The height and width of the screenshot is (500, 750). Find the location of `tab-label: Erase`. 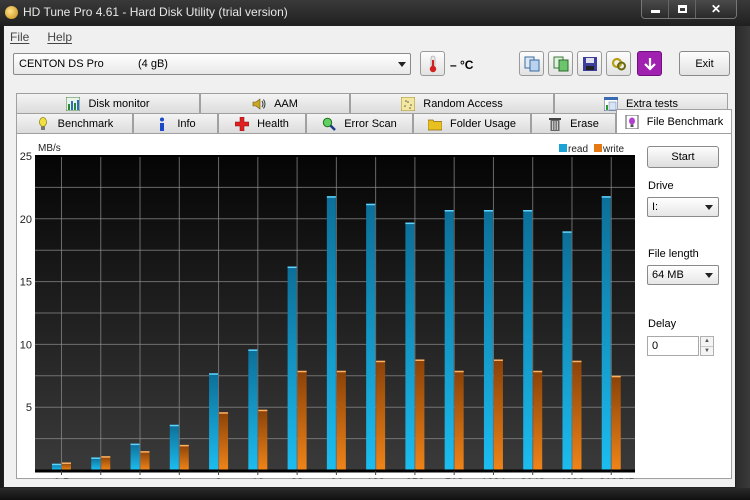

tab-label: Erase is located at coordinates (584, 123).